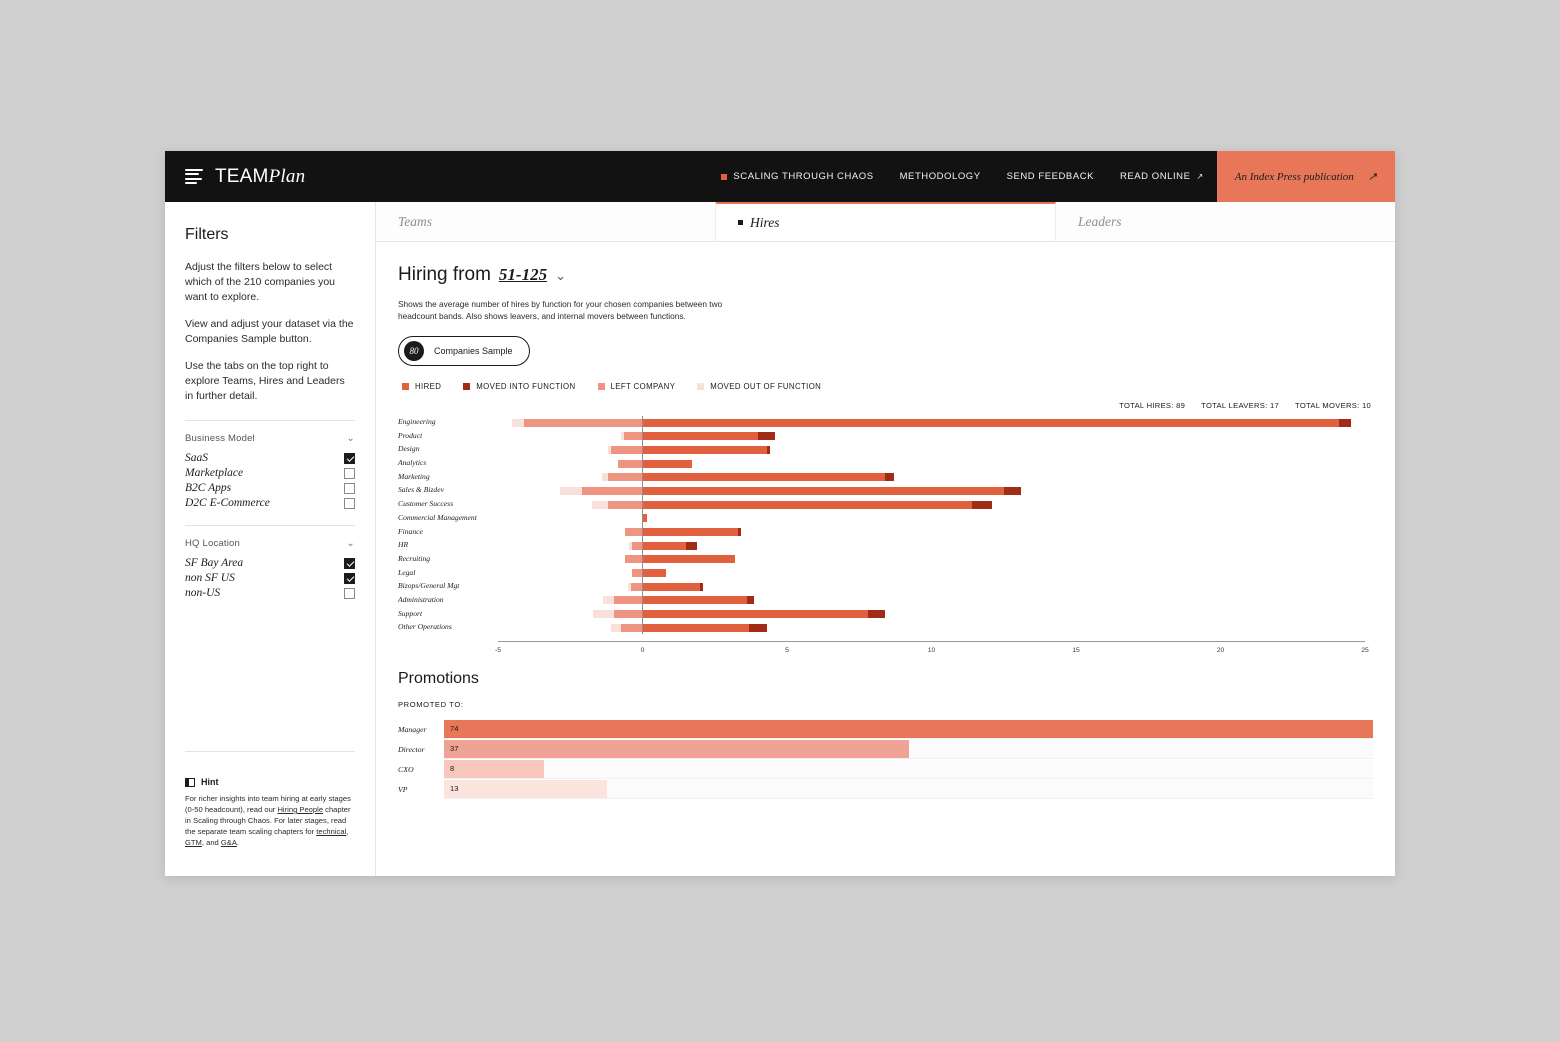 This screenshot has height=1042, width=1560. Describe the element at coordinates (193, 842) in the screenshot. I see `hint-link: GTM` at that location.